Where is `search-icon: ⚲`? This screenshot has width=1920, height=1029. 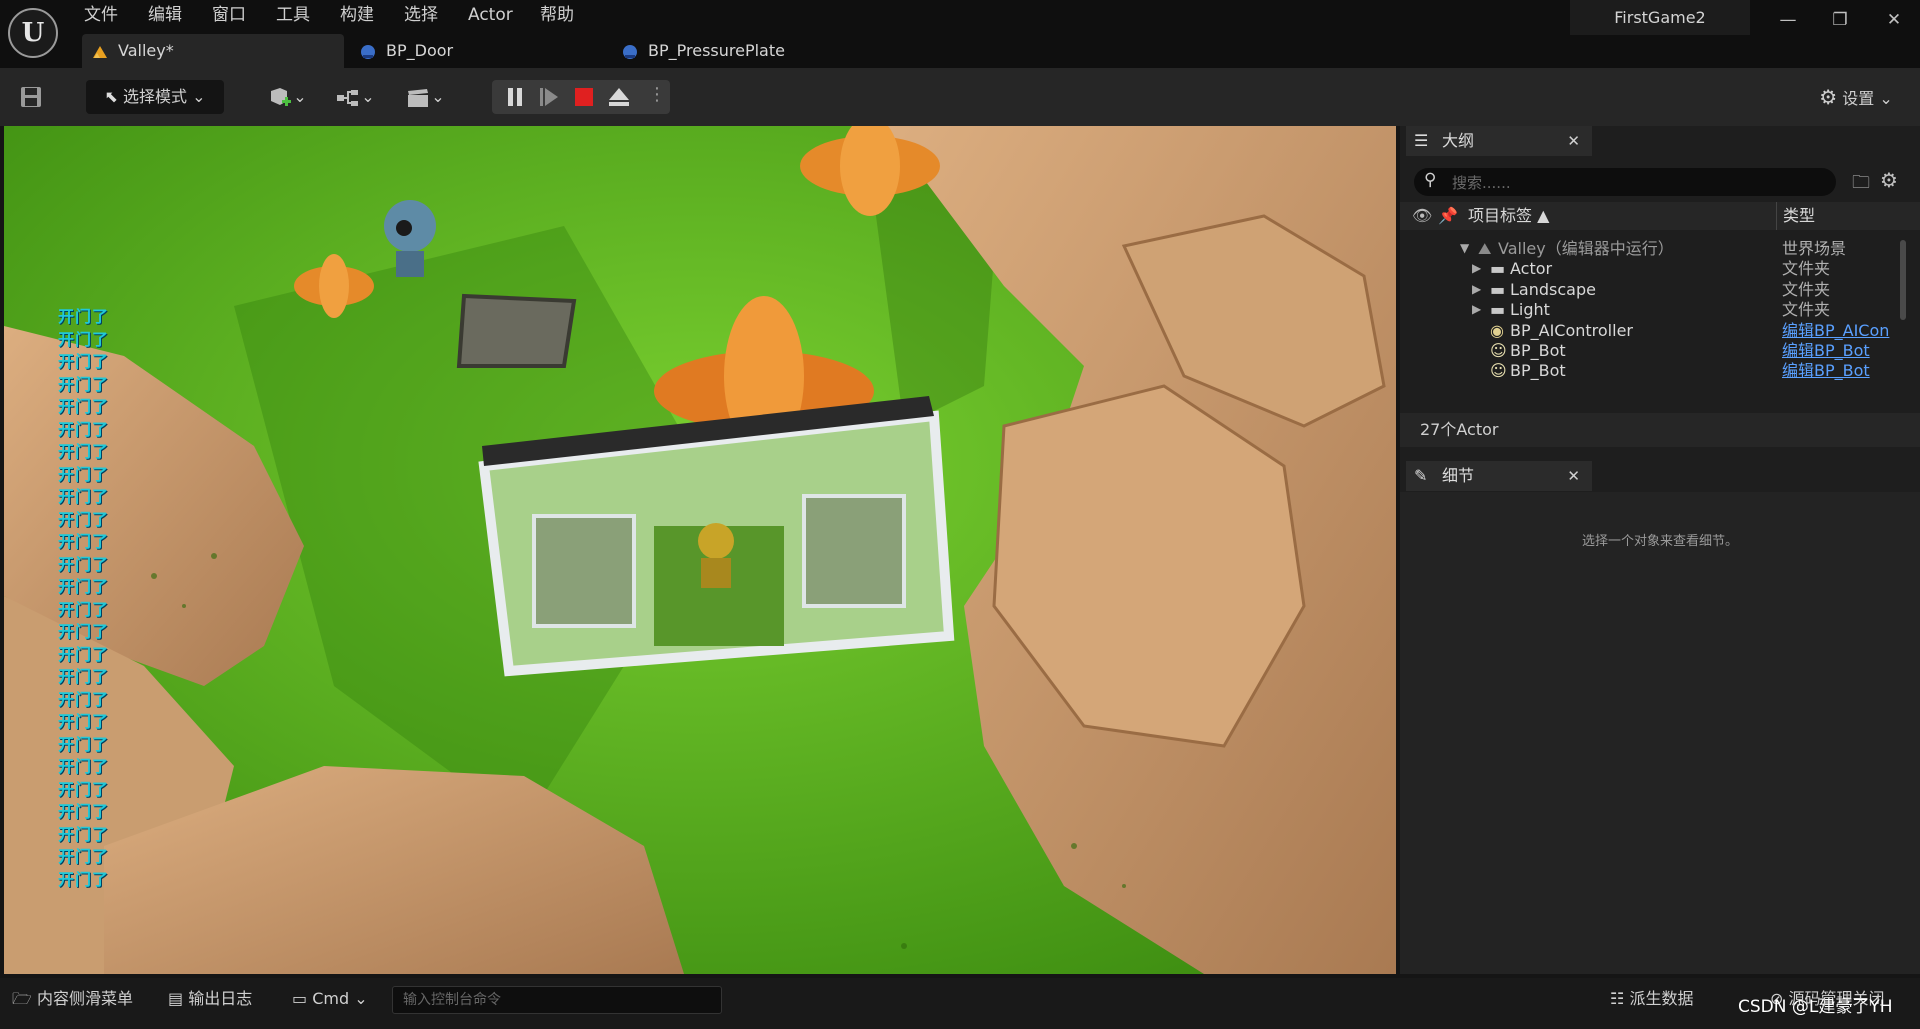
search-icon: ⚲ is located at coordinates (1430, 180).